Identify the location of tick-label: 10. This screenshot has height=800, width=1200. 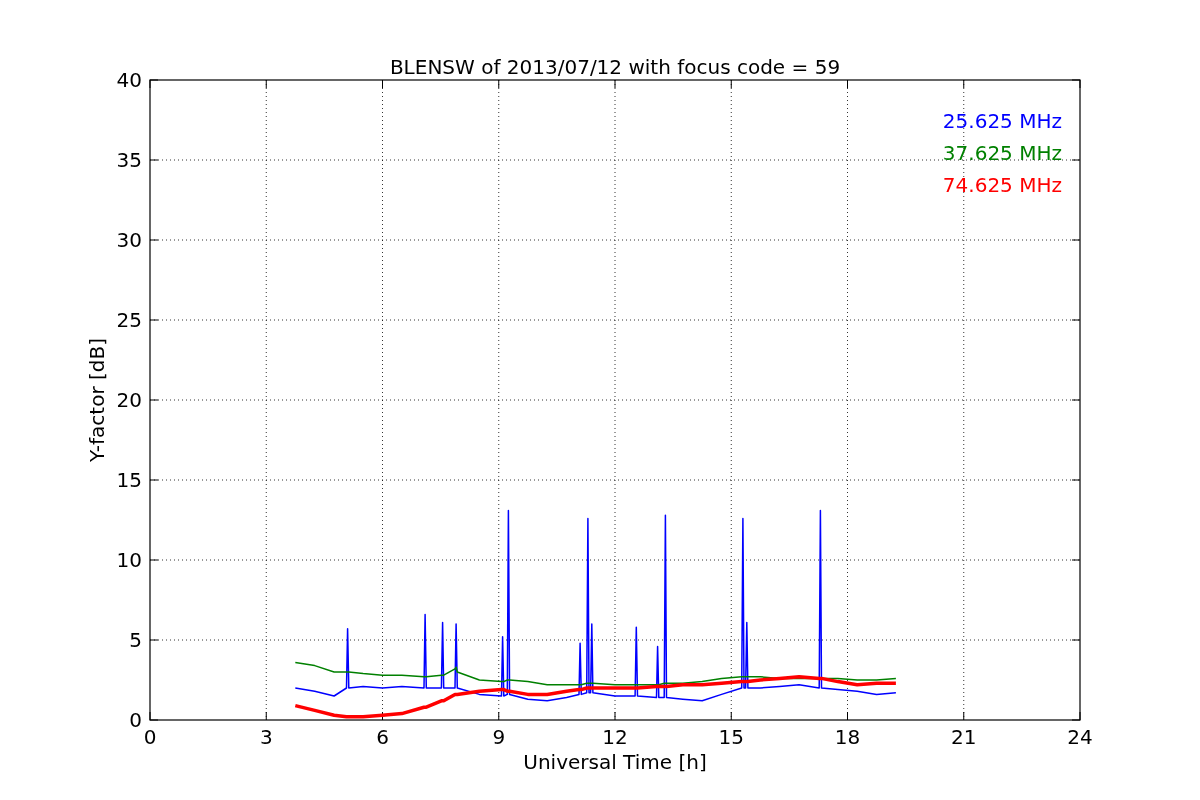
(129, 560).